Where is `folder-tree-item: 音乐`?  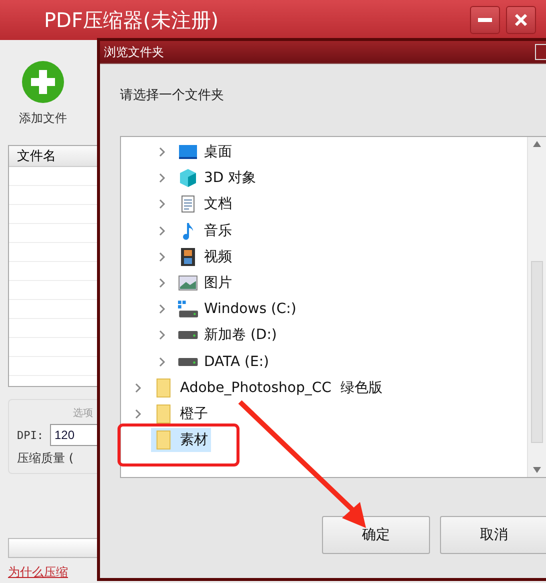
folder-tree-item: 音乐 is located at coordinates (205, 230).